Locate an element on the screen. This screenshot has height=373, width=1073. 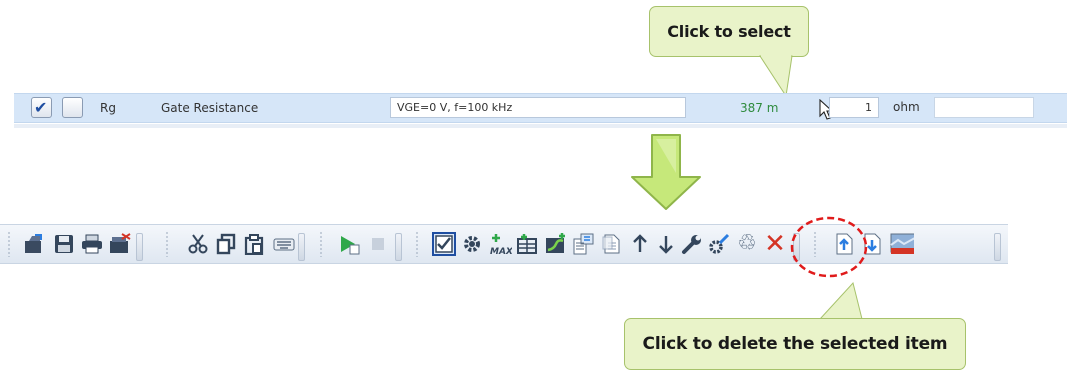
condition-field: VGE=0 V, f=100 kHz is located at coordinates (538, 107).